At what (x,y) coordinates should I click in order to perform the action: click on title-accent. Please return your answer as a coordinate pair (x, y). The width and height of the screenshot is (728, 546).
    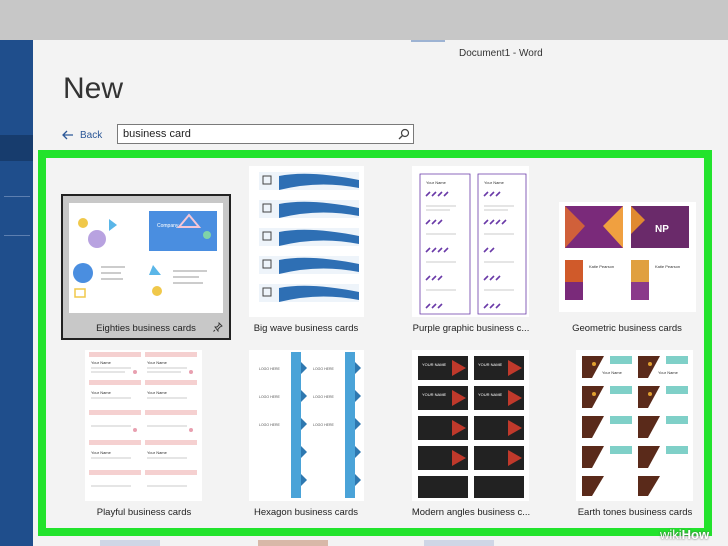
    Looking at the image, I should click on (428, 41).